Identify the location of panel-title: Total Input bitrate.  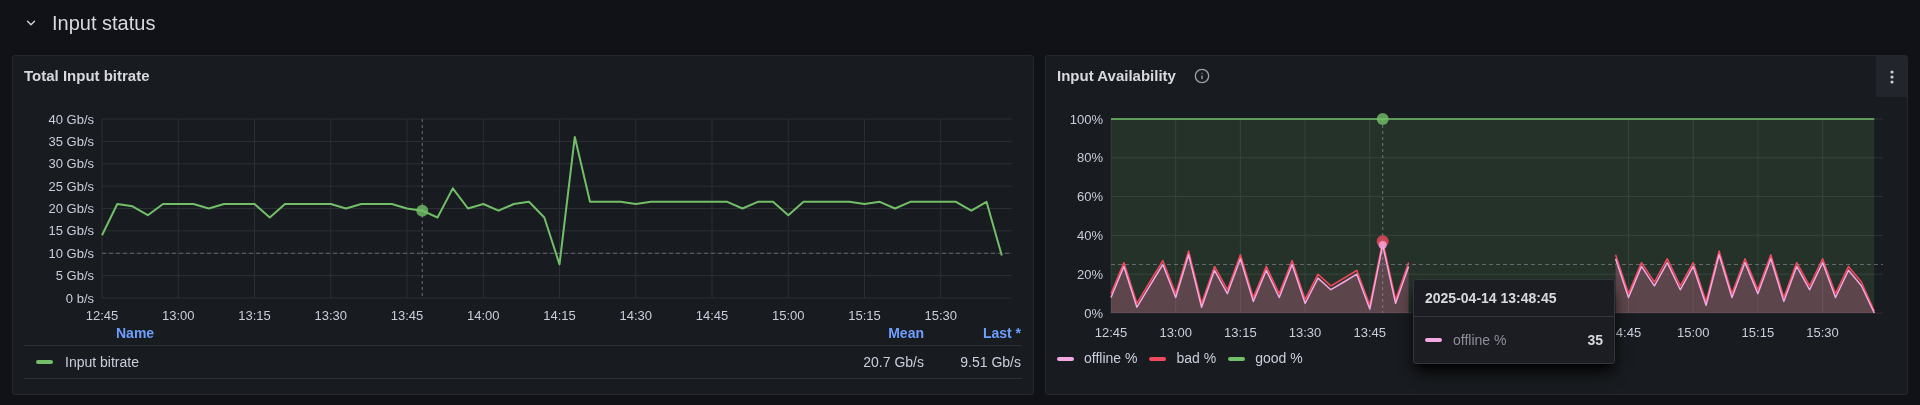
(87, 75).